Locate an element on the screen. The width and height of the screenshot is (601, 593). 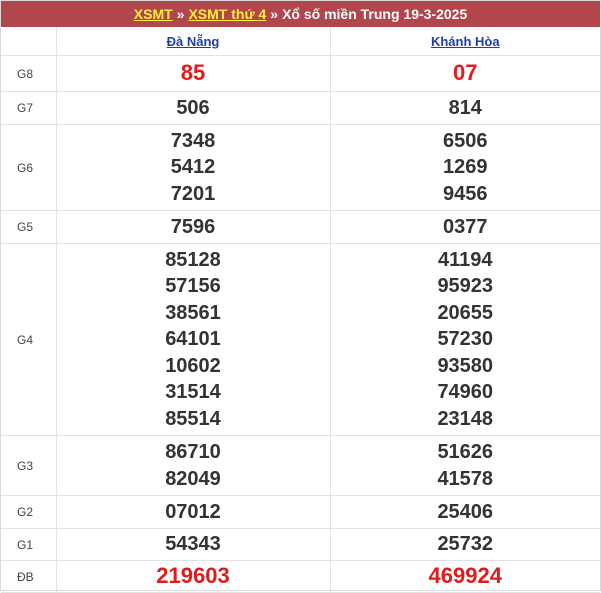
result-number: 0377 is located at coordinates (465, 226).